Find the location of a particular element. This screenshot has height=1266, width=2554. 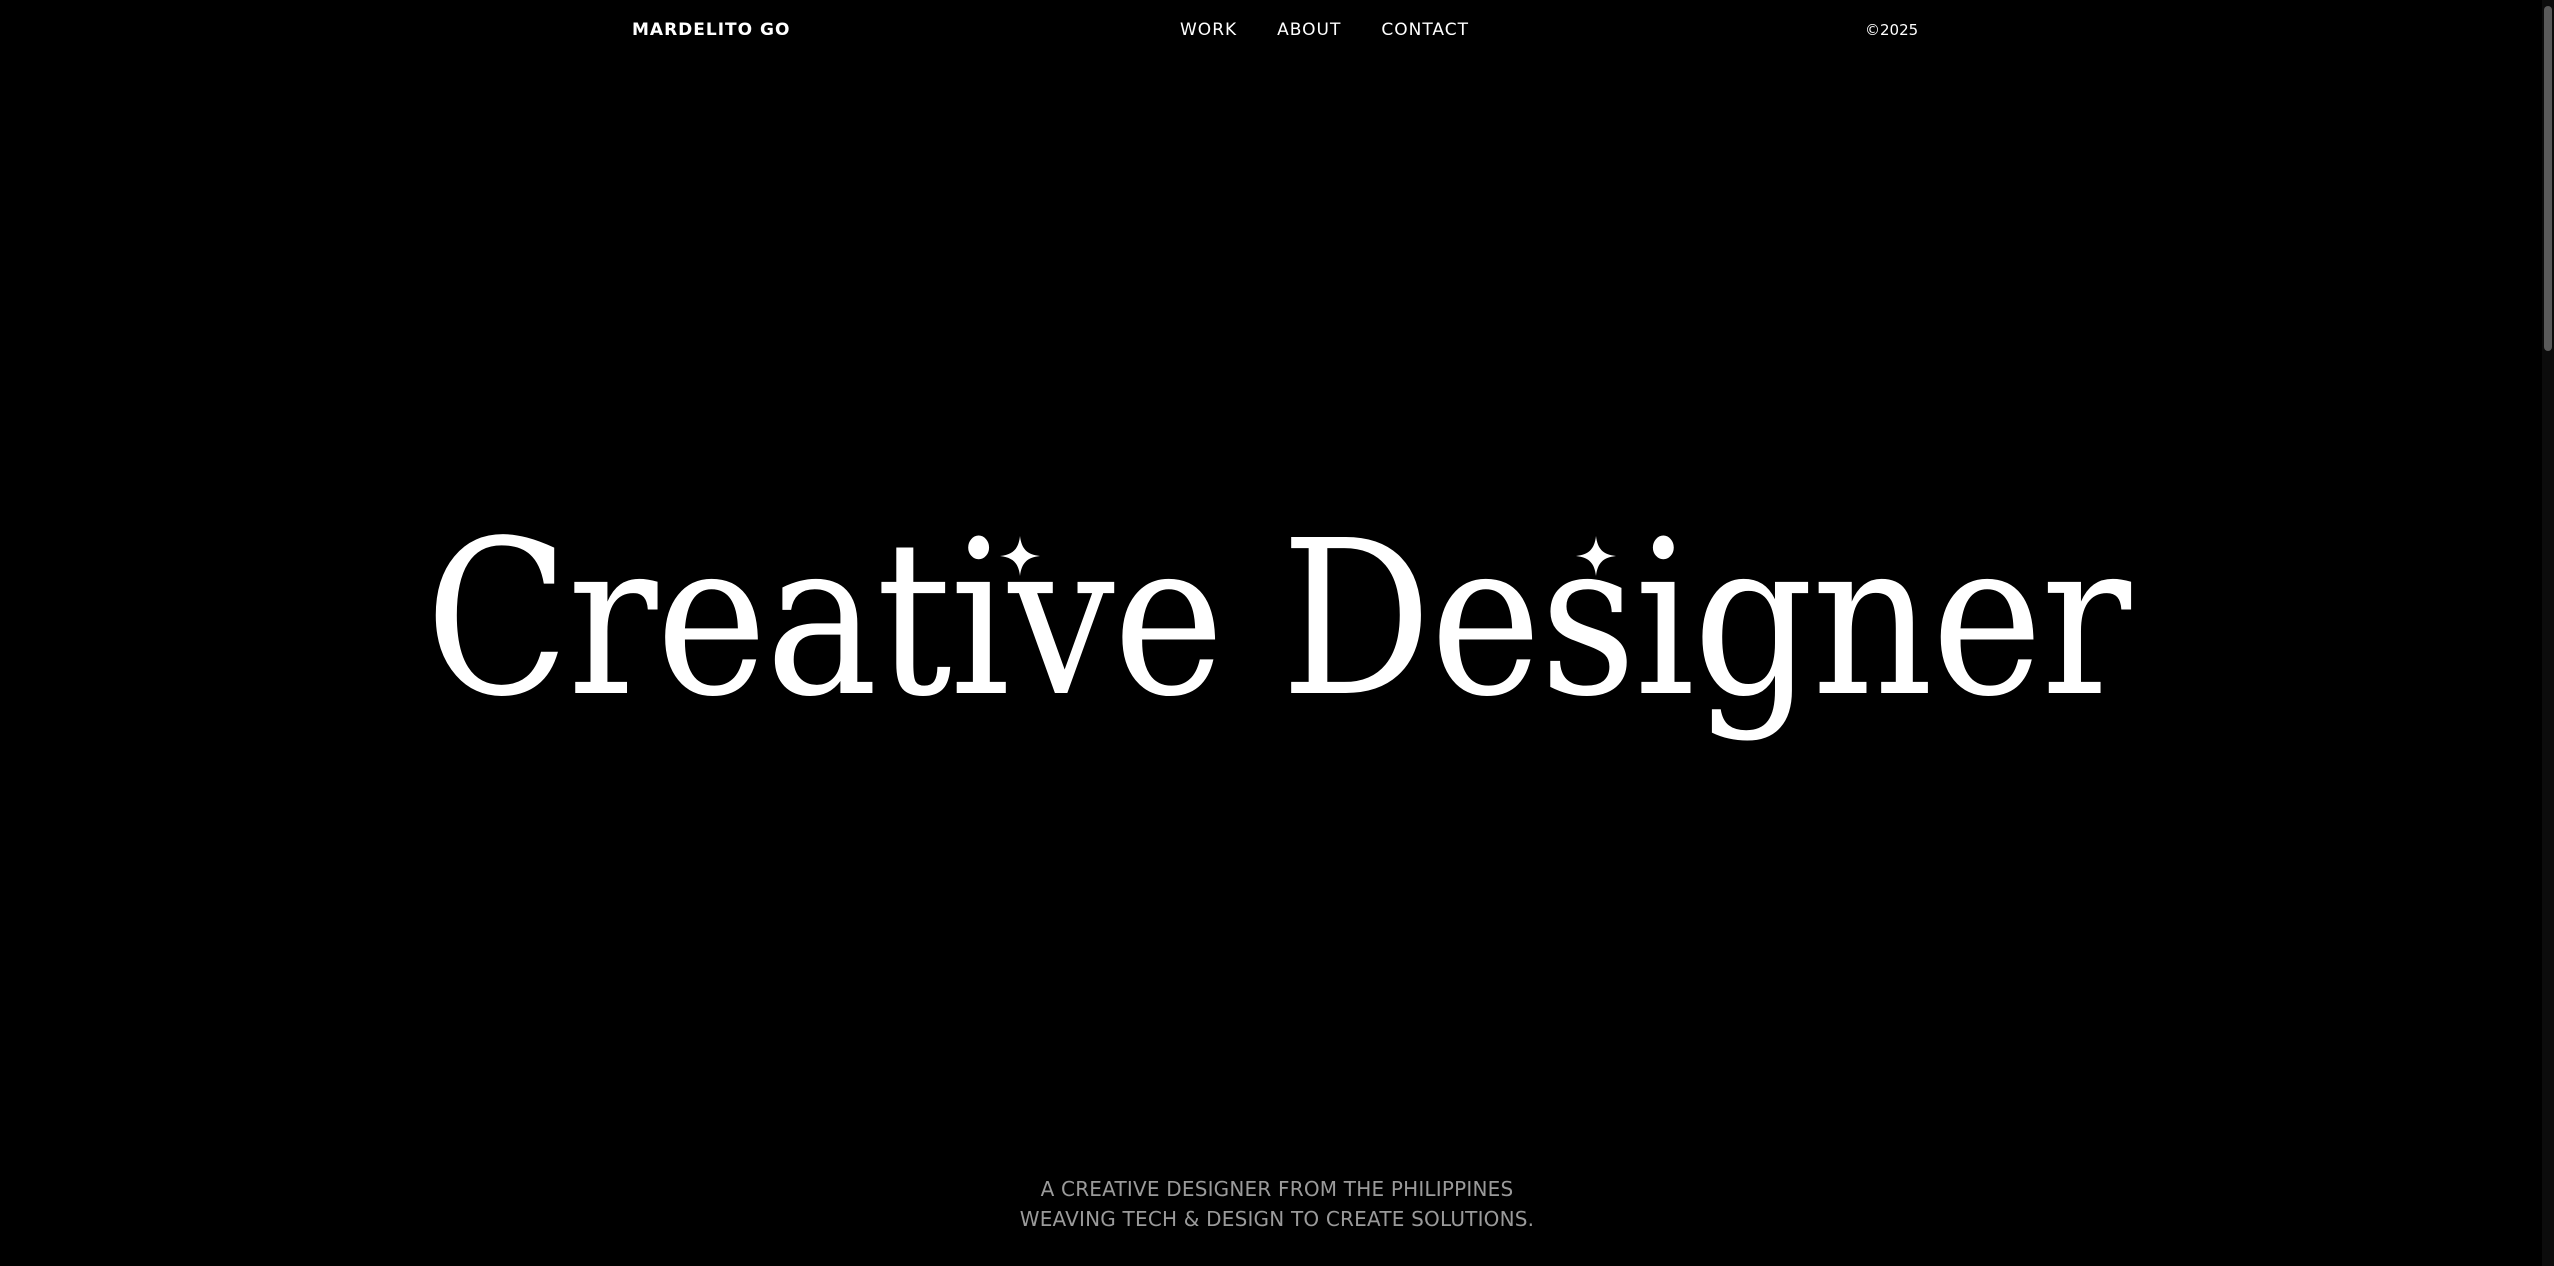

nav-link-about: ABOUT is located at coordinates (1309, 30).